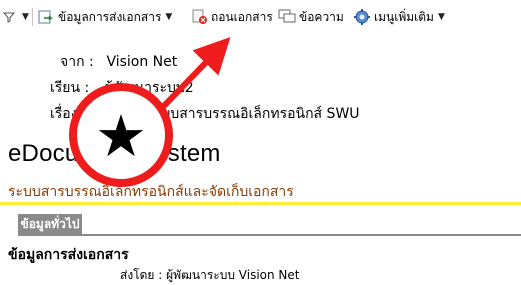 The width and height of the screenshot is (521, 285). I want to click on more-menu-button: เมนูเพิ่มเติม ▼, so click(399, 17).